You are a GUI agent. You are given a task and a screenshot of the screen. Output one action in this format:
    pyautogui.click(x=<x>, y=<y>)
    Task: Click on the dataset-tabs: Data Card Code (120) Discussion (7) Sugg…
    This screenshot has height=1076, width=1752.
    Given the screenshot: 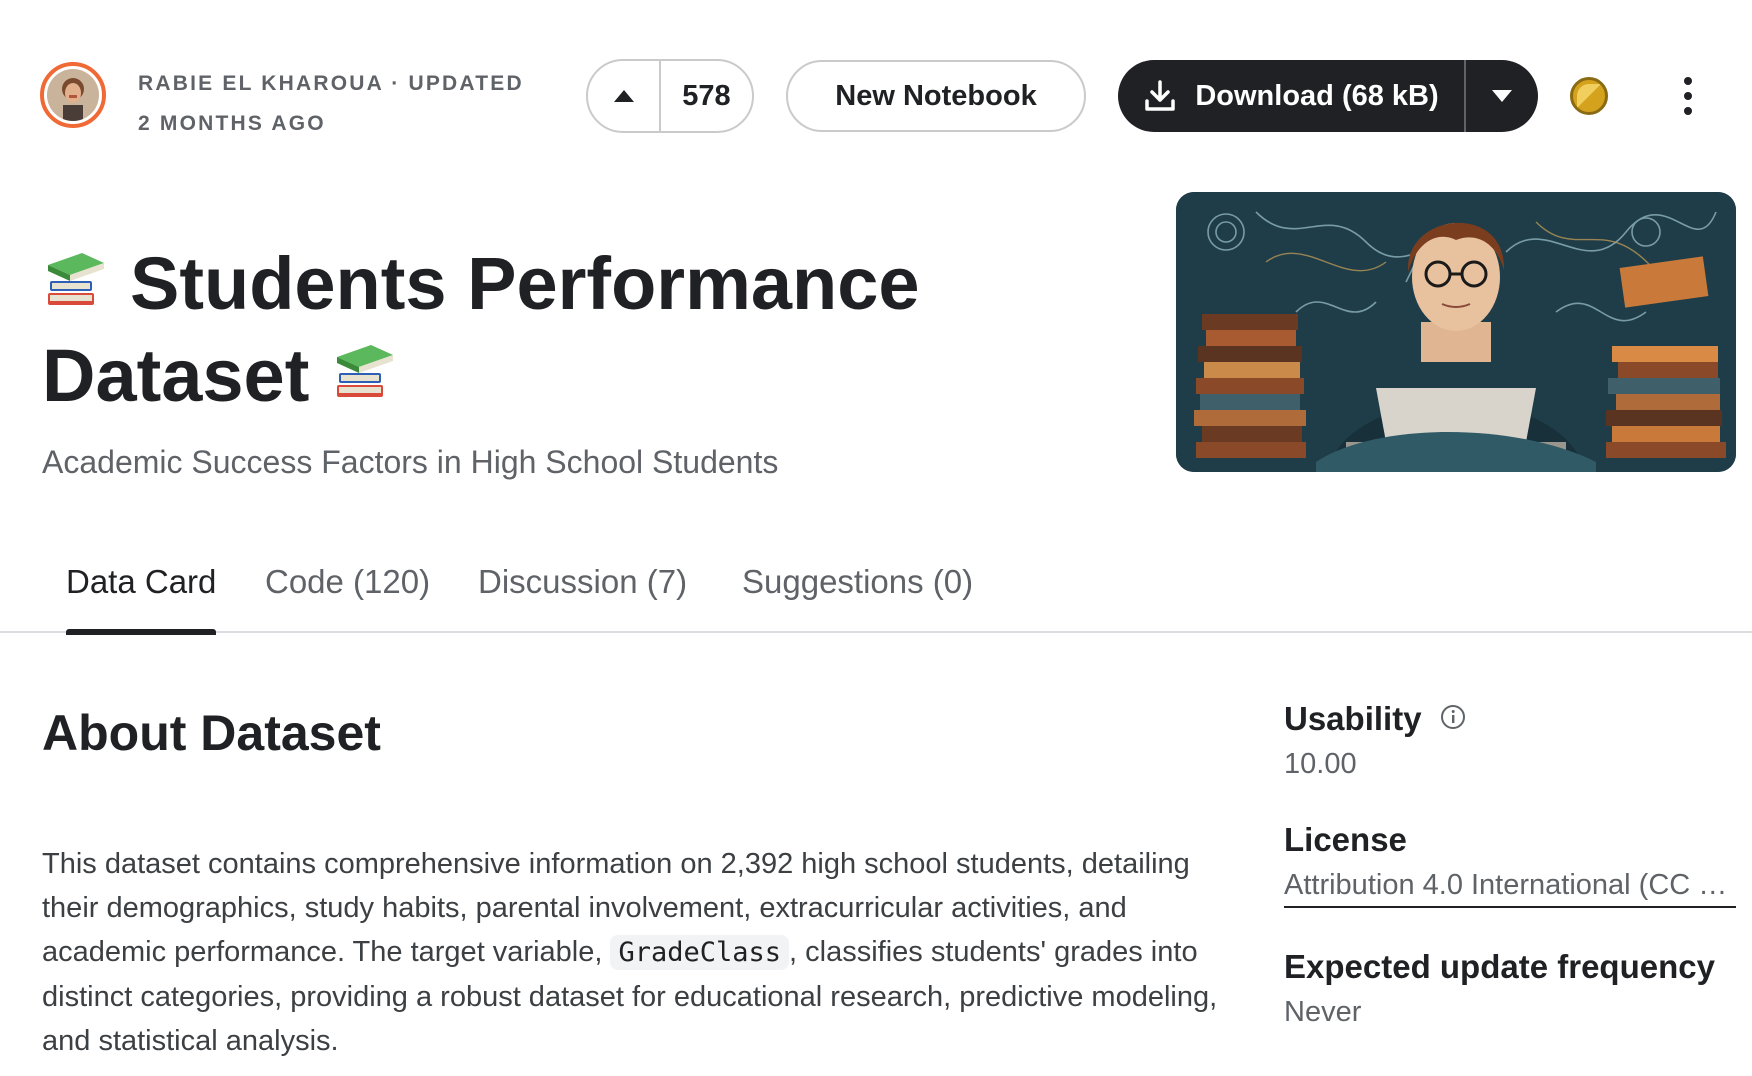 What is the action you would take?
    pyautogui.click(x=876, y=582)
    